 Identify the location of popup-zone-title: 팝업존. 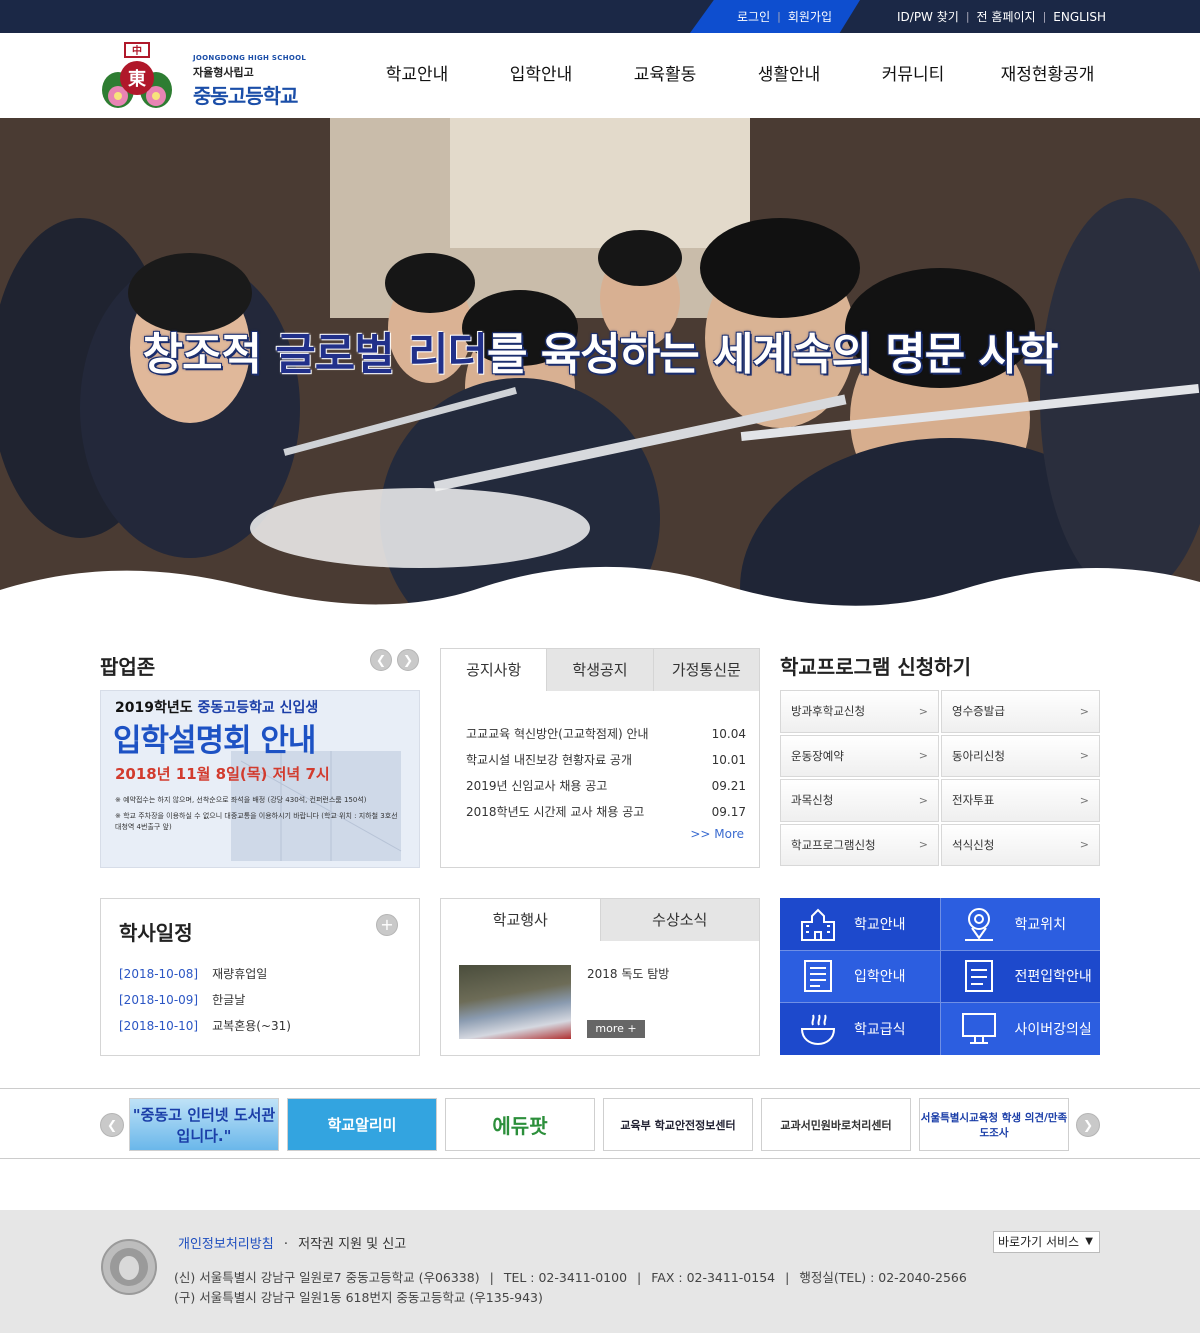
(128, 667).